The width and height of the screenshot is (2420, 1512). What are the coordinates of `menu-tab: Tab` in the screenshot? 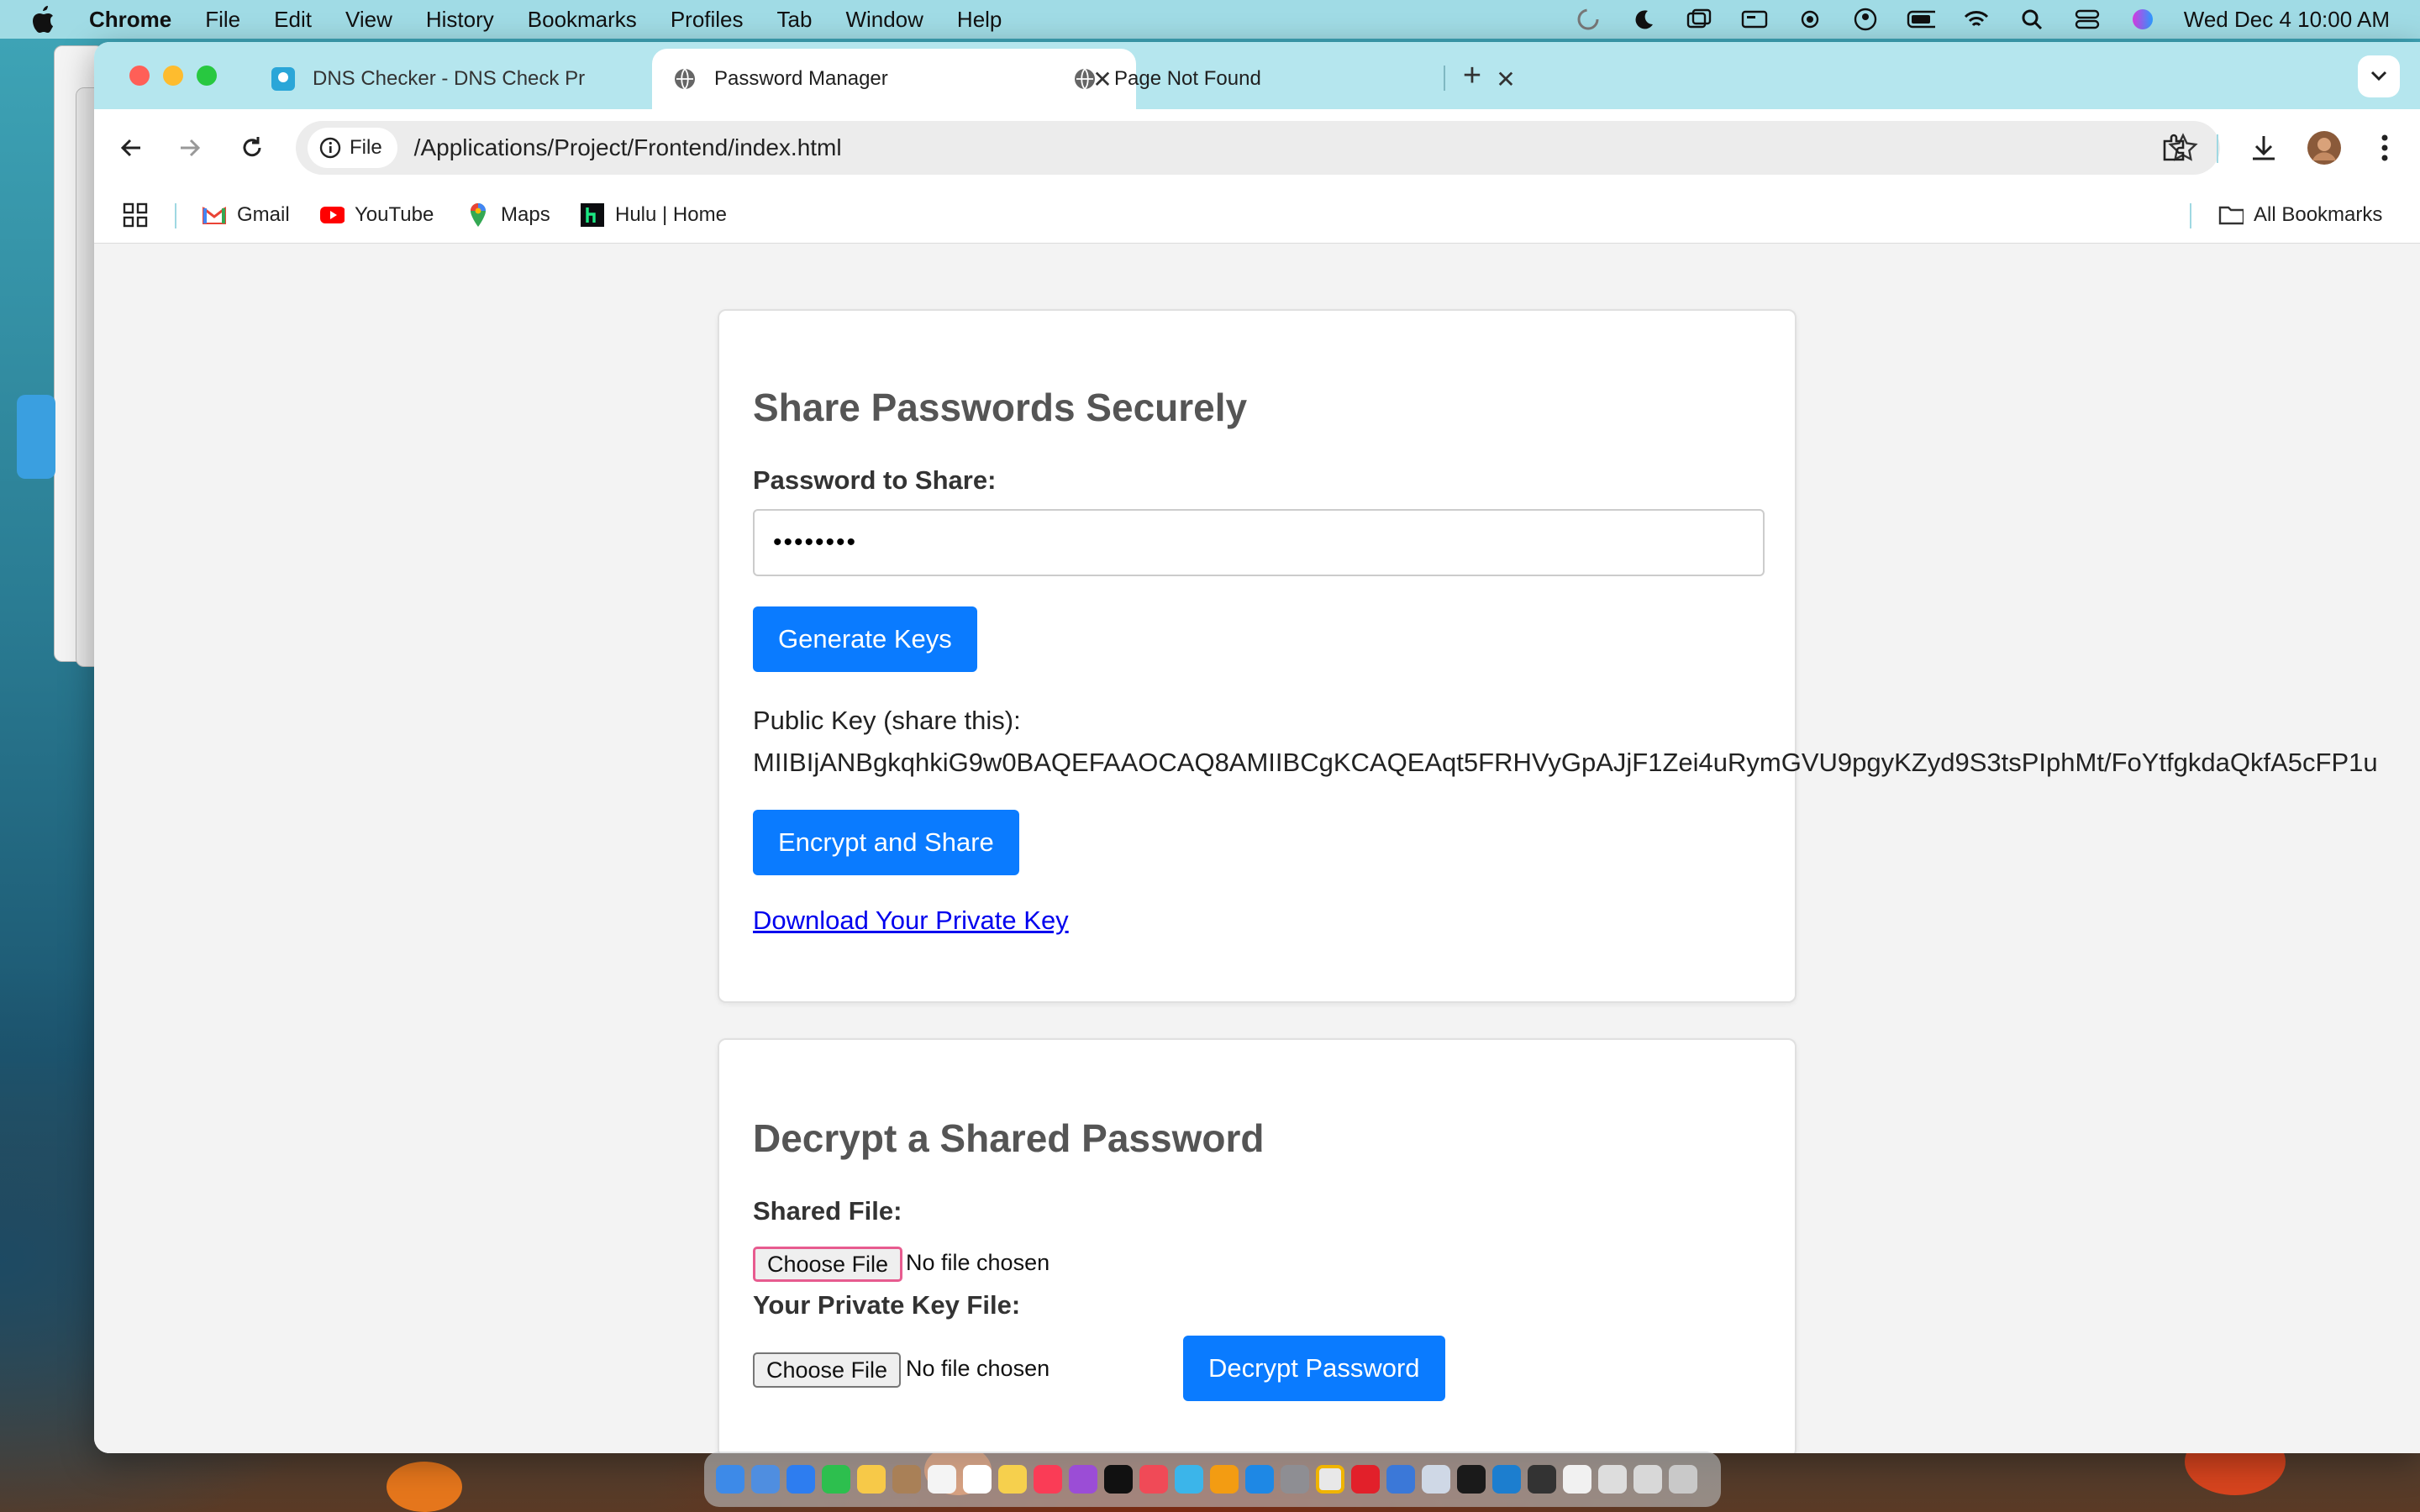 It's located at (795, 20).